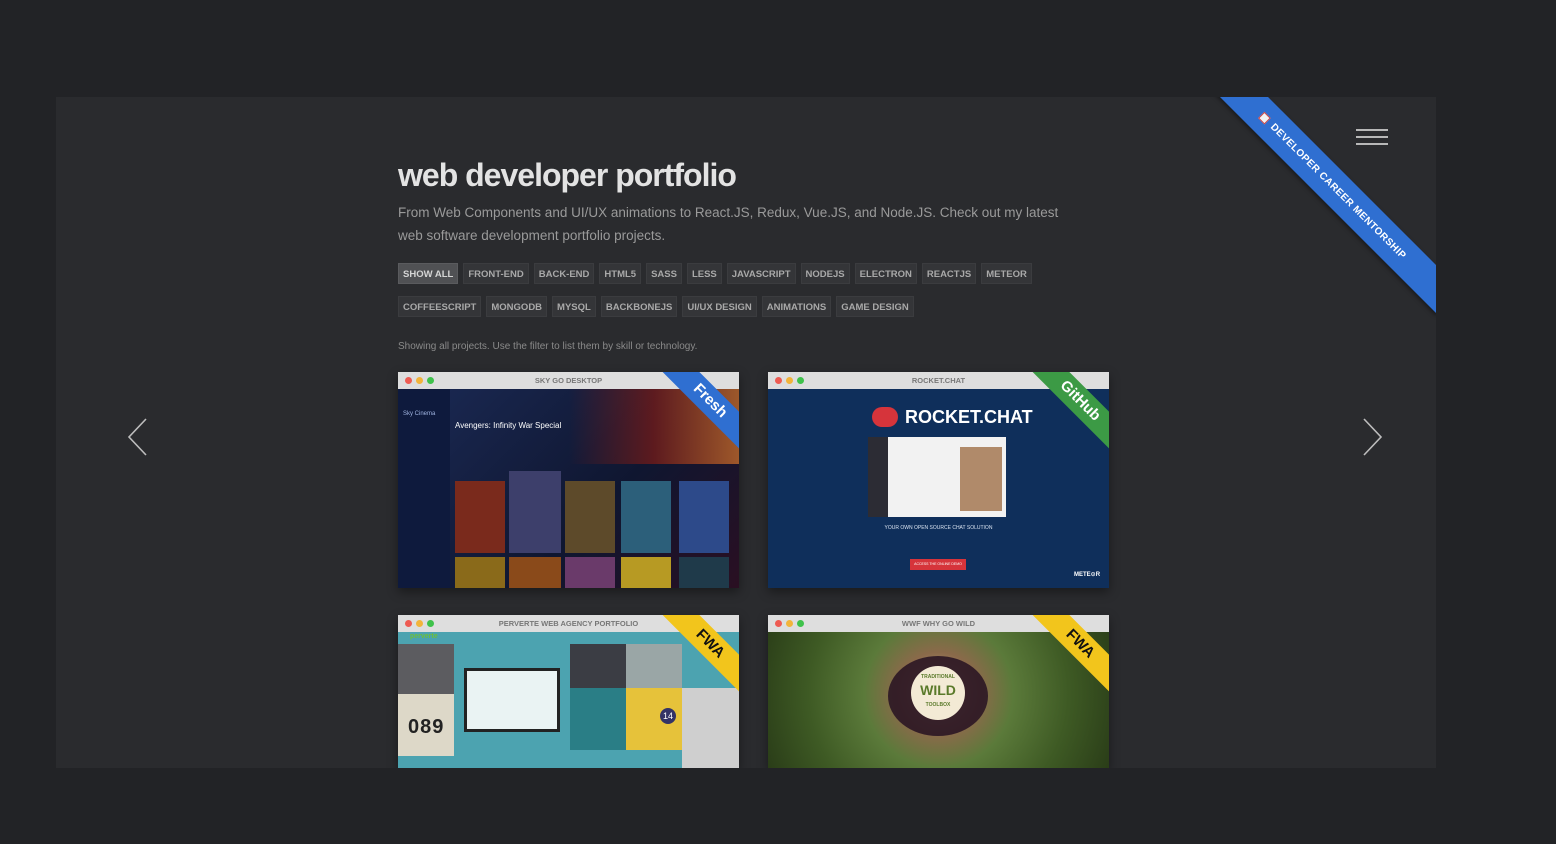 This screenshot has height=844, width=1556. Describe the element at coordinates (1372, 437) in the screenshot. I see `chevron-right-icon` at that location.